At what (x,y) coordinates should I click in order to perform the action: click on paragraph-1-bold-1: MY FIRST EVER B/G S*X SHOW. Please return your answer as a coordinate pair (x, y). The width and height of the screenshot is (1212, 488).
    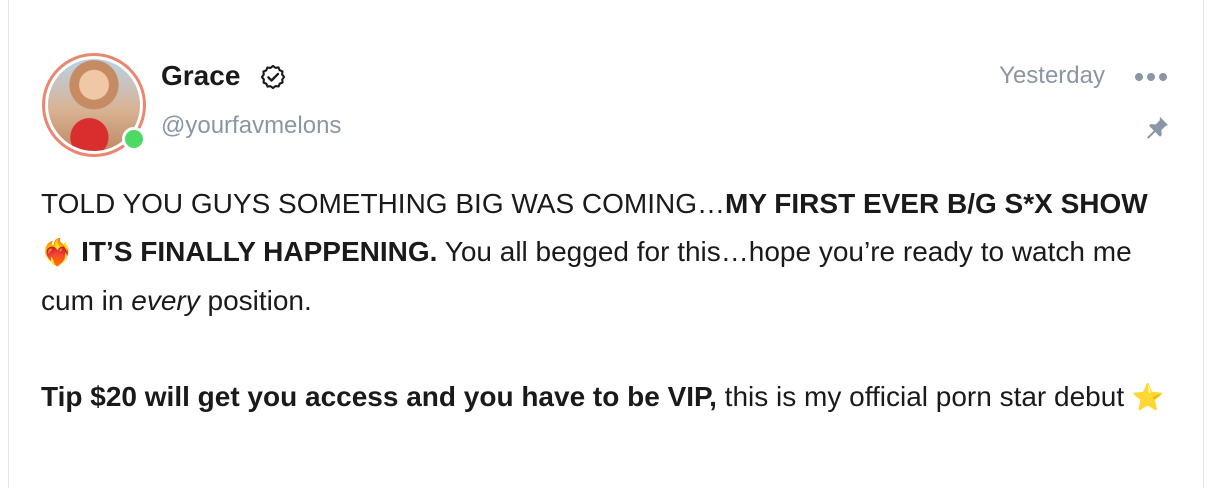
    Looking at the image, I should click on (936, 203).